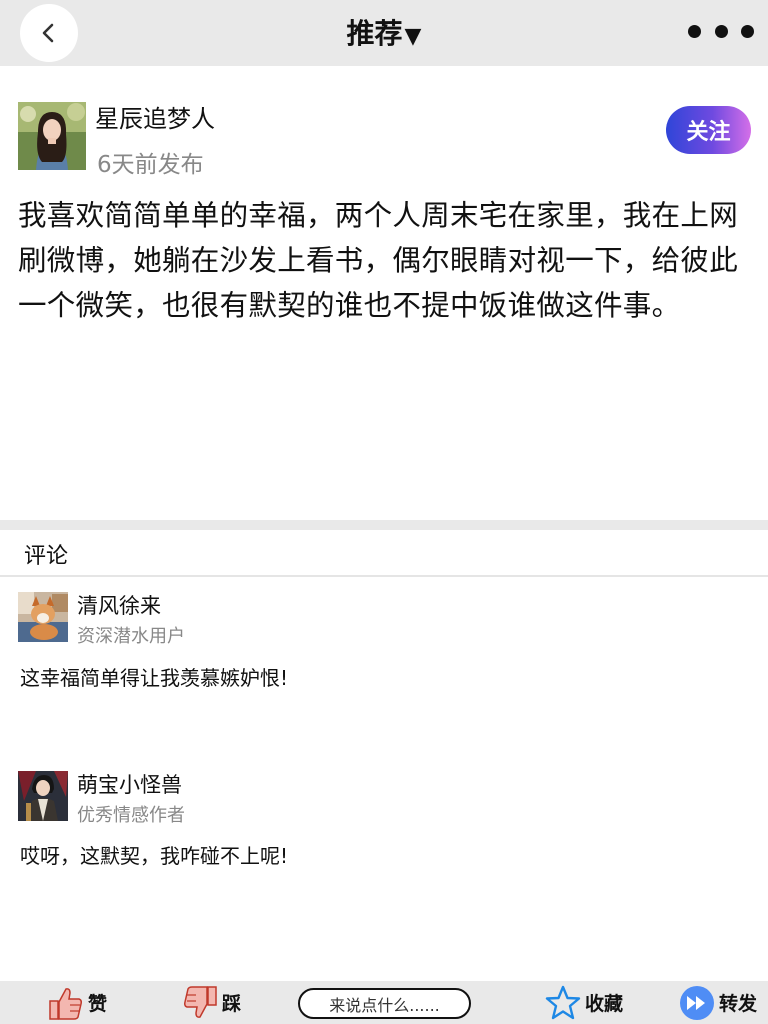 The height and width of the screenshot is (1024, 768). I want to click on feed-selector: 推荐▼, so click(384, 32).